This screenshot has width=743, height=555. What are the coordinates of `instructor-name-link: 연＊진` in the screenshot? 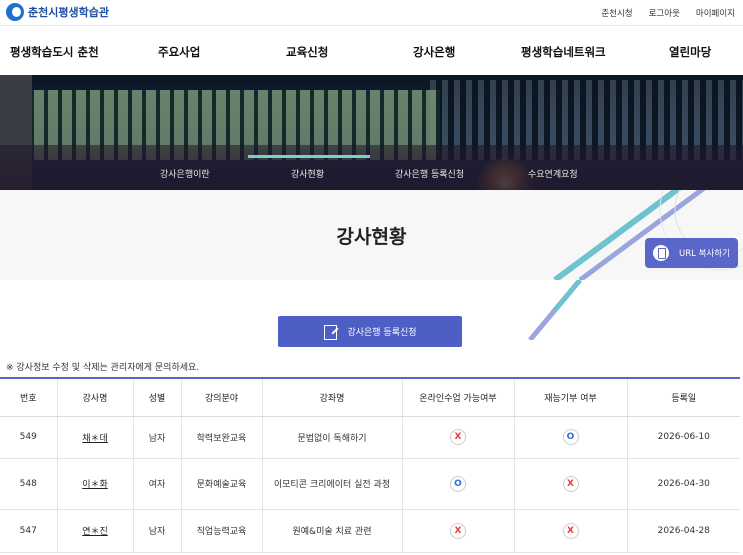 It's located at (95, 532).